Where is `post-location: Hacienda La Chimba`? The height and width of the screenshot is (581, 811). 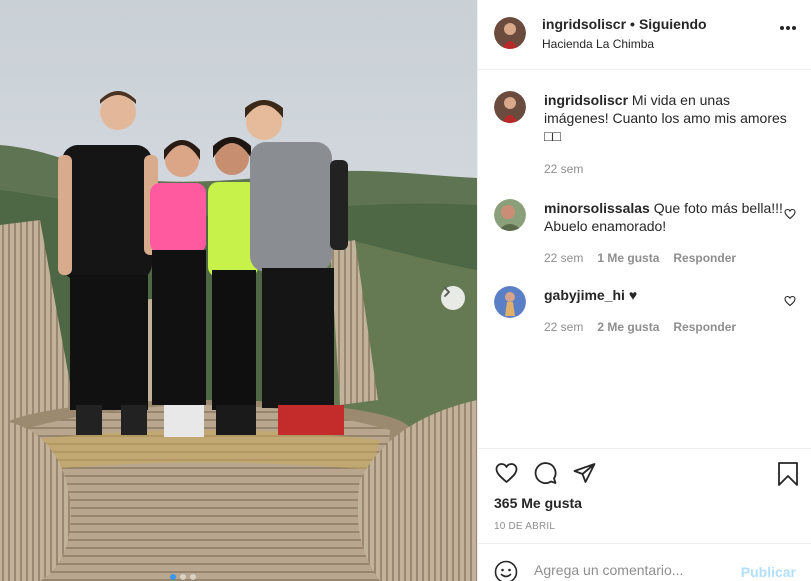 post-location: Hacienda La Chimba is located at coordinates (598, 44).